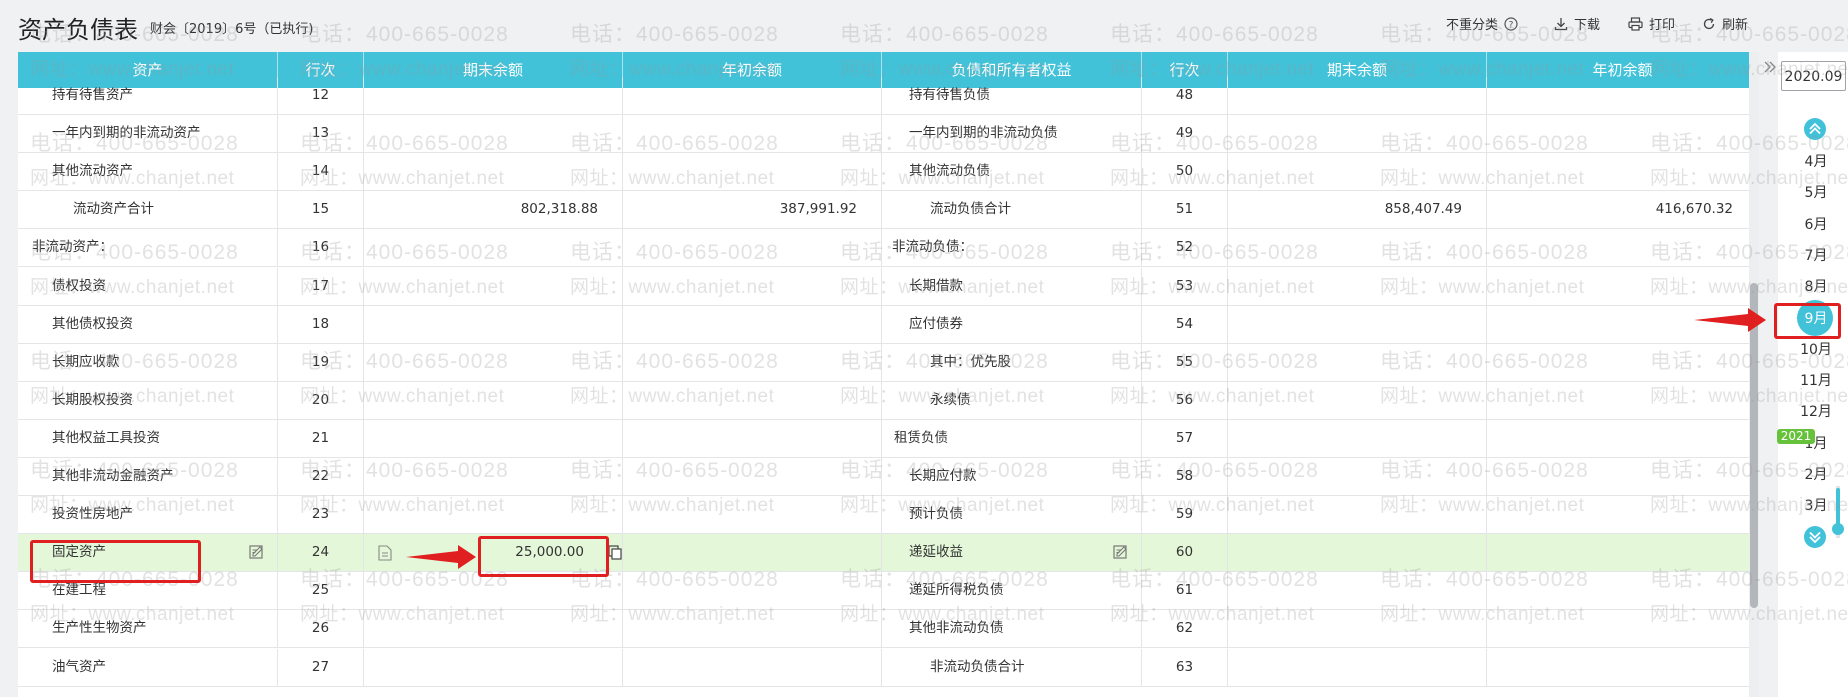 This screenshot has height=697, width=1848. Describe the element at coordinates (1815, 129) in the screenshot. I see `scroll-up-button` at that location.